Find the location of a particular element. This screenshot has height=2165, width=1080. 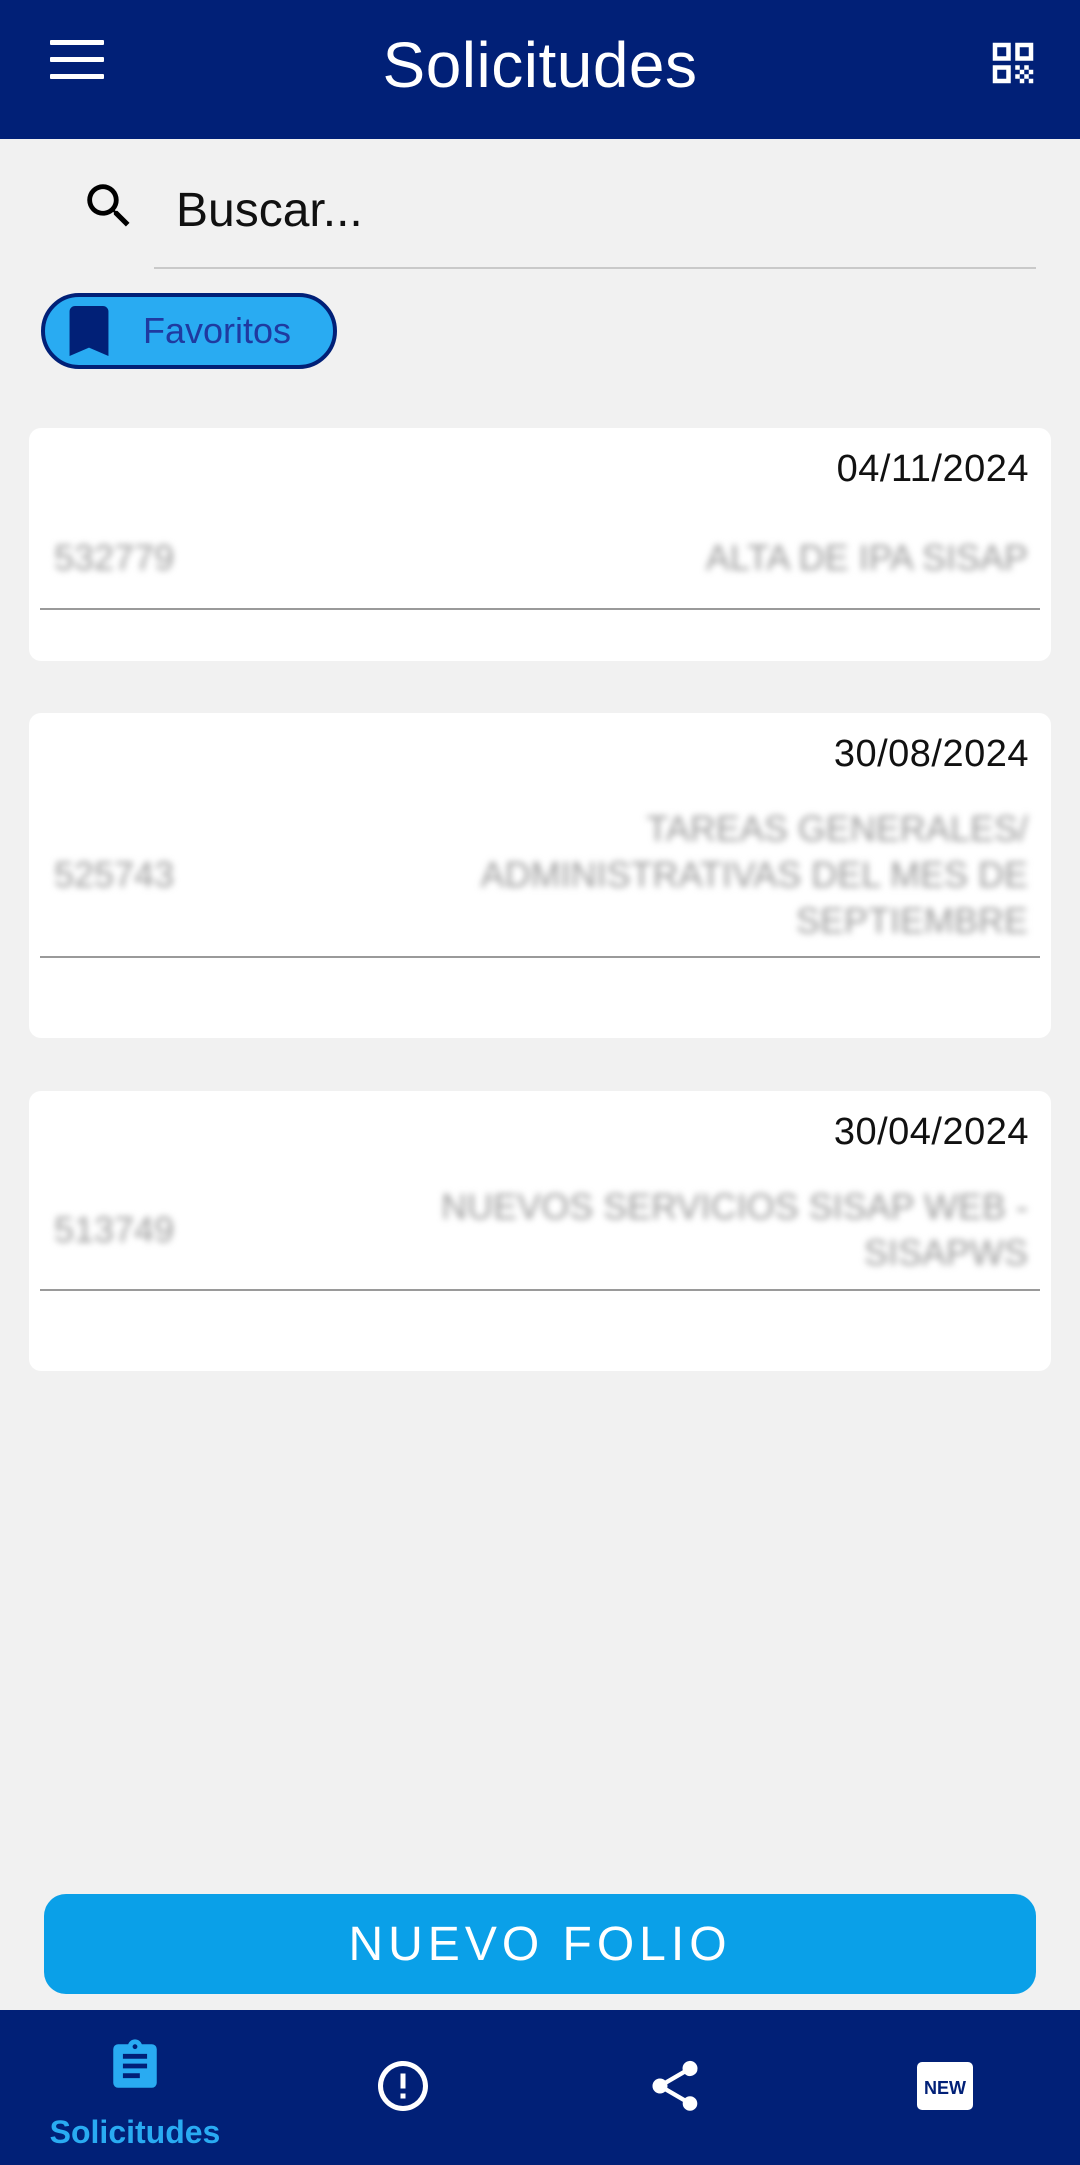

favorites-filter-chip: Favoritos is located at coordinates (189, 331).